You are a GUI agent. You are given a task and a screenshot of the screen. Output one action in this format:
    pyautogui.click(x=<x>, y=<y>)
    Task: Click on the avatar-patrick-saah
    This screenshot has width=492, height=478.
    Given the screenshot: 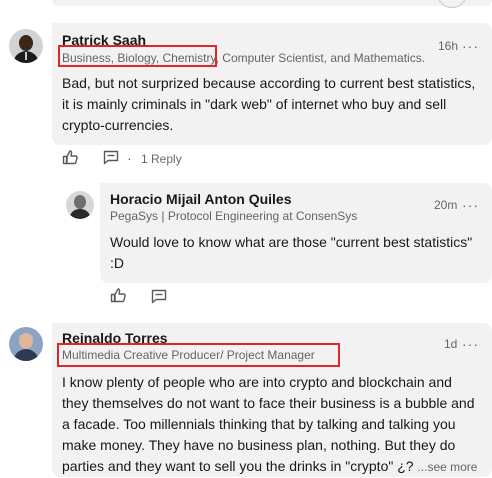 What is the action you would take?
    pyautogui.click(x=26, y=46)
    